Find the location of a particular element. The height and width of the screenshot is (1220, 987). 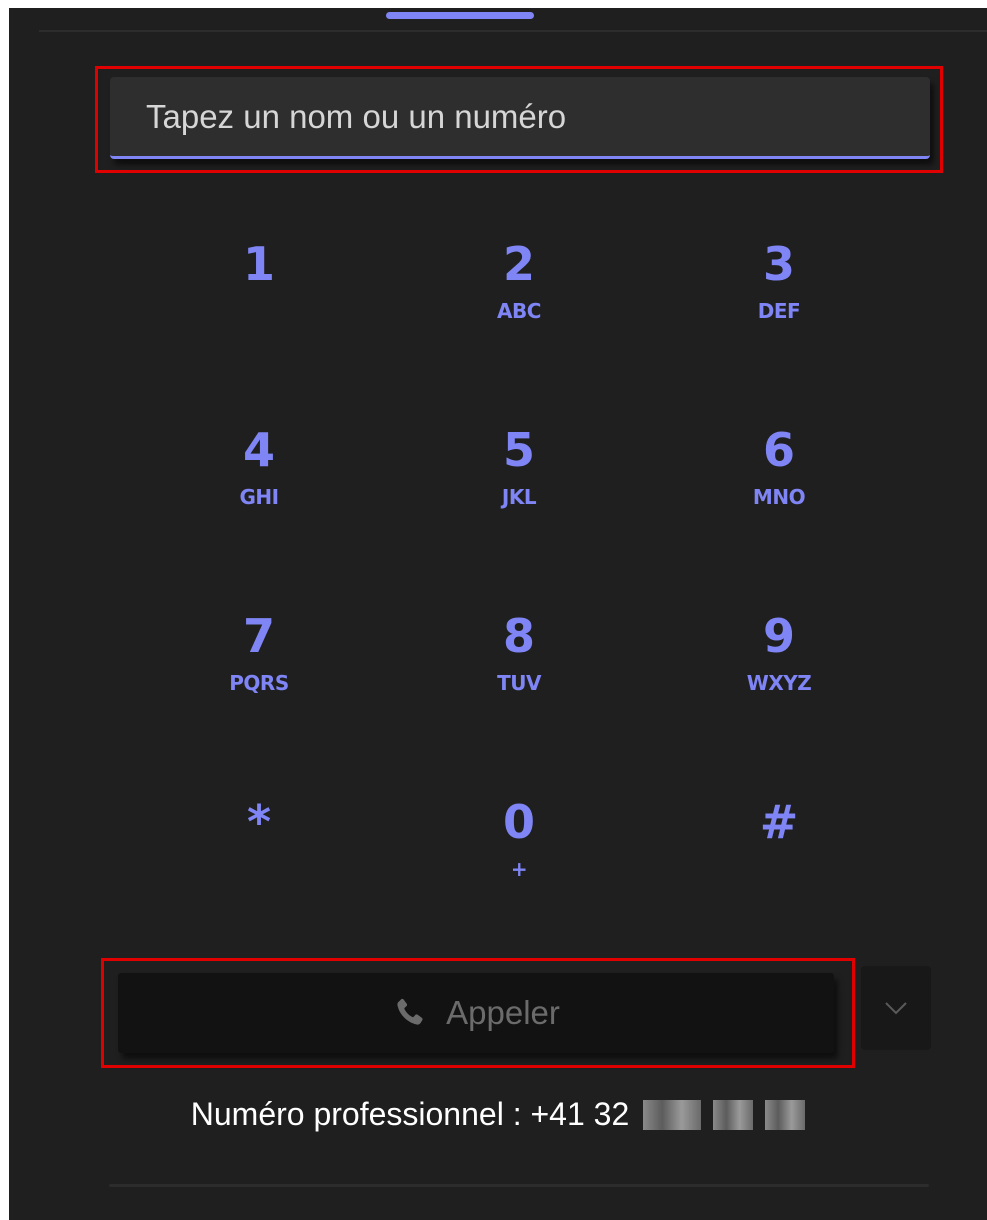

key-7: 7 PQRS is located at coordinates (259, 693).